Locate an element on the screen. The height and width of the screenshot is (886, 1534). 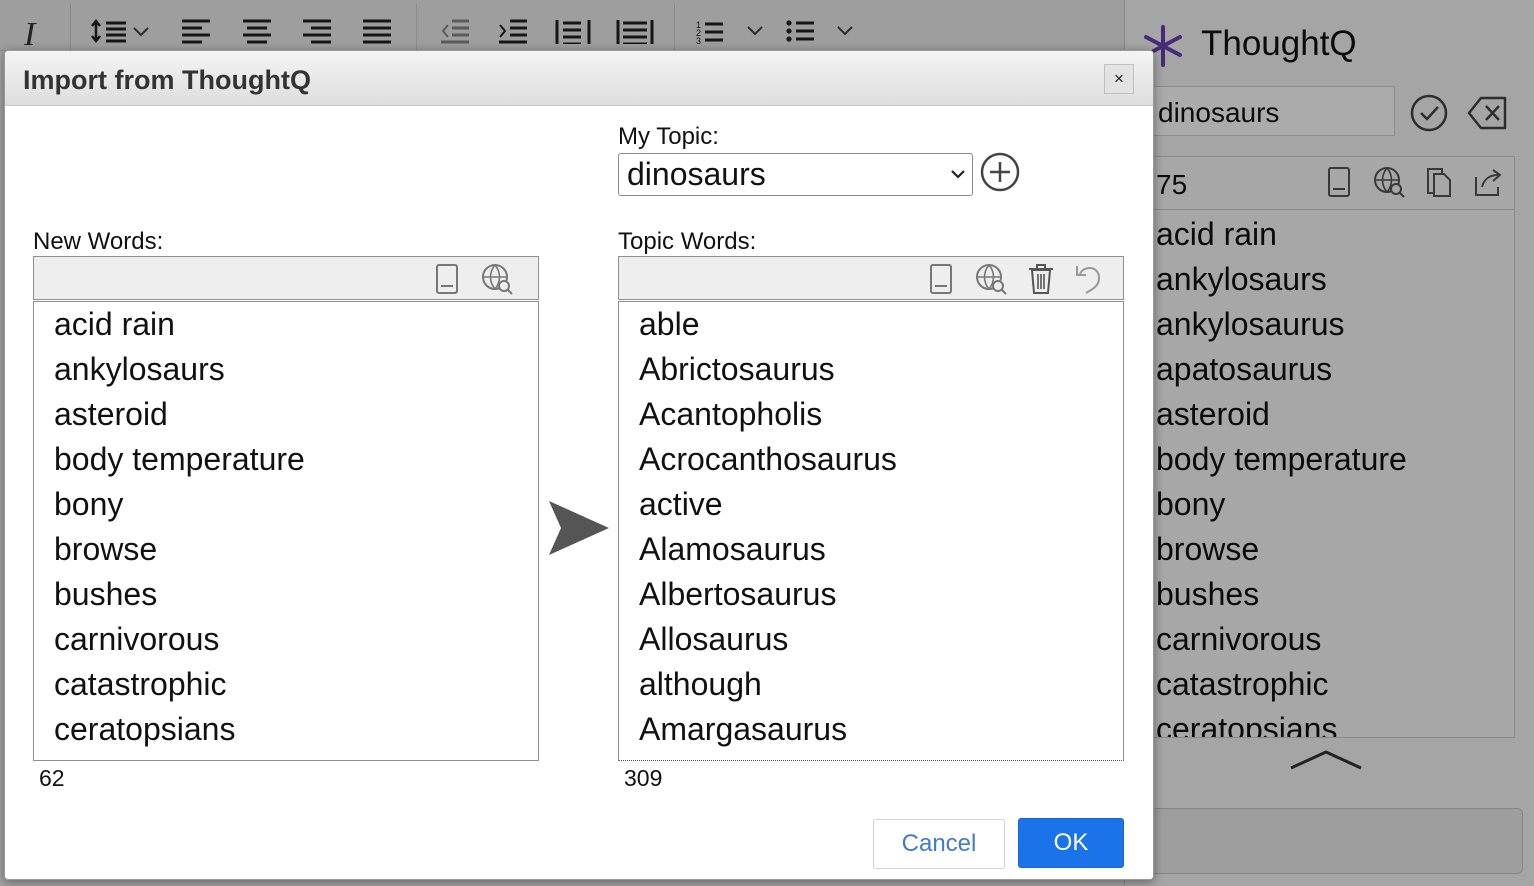
topic-select-value: dinosaurs is located at coordinates (696, 174).